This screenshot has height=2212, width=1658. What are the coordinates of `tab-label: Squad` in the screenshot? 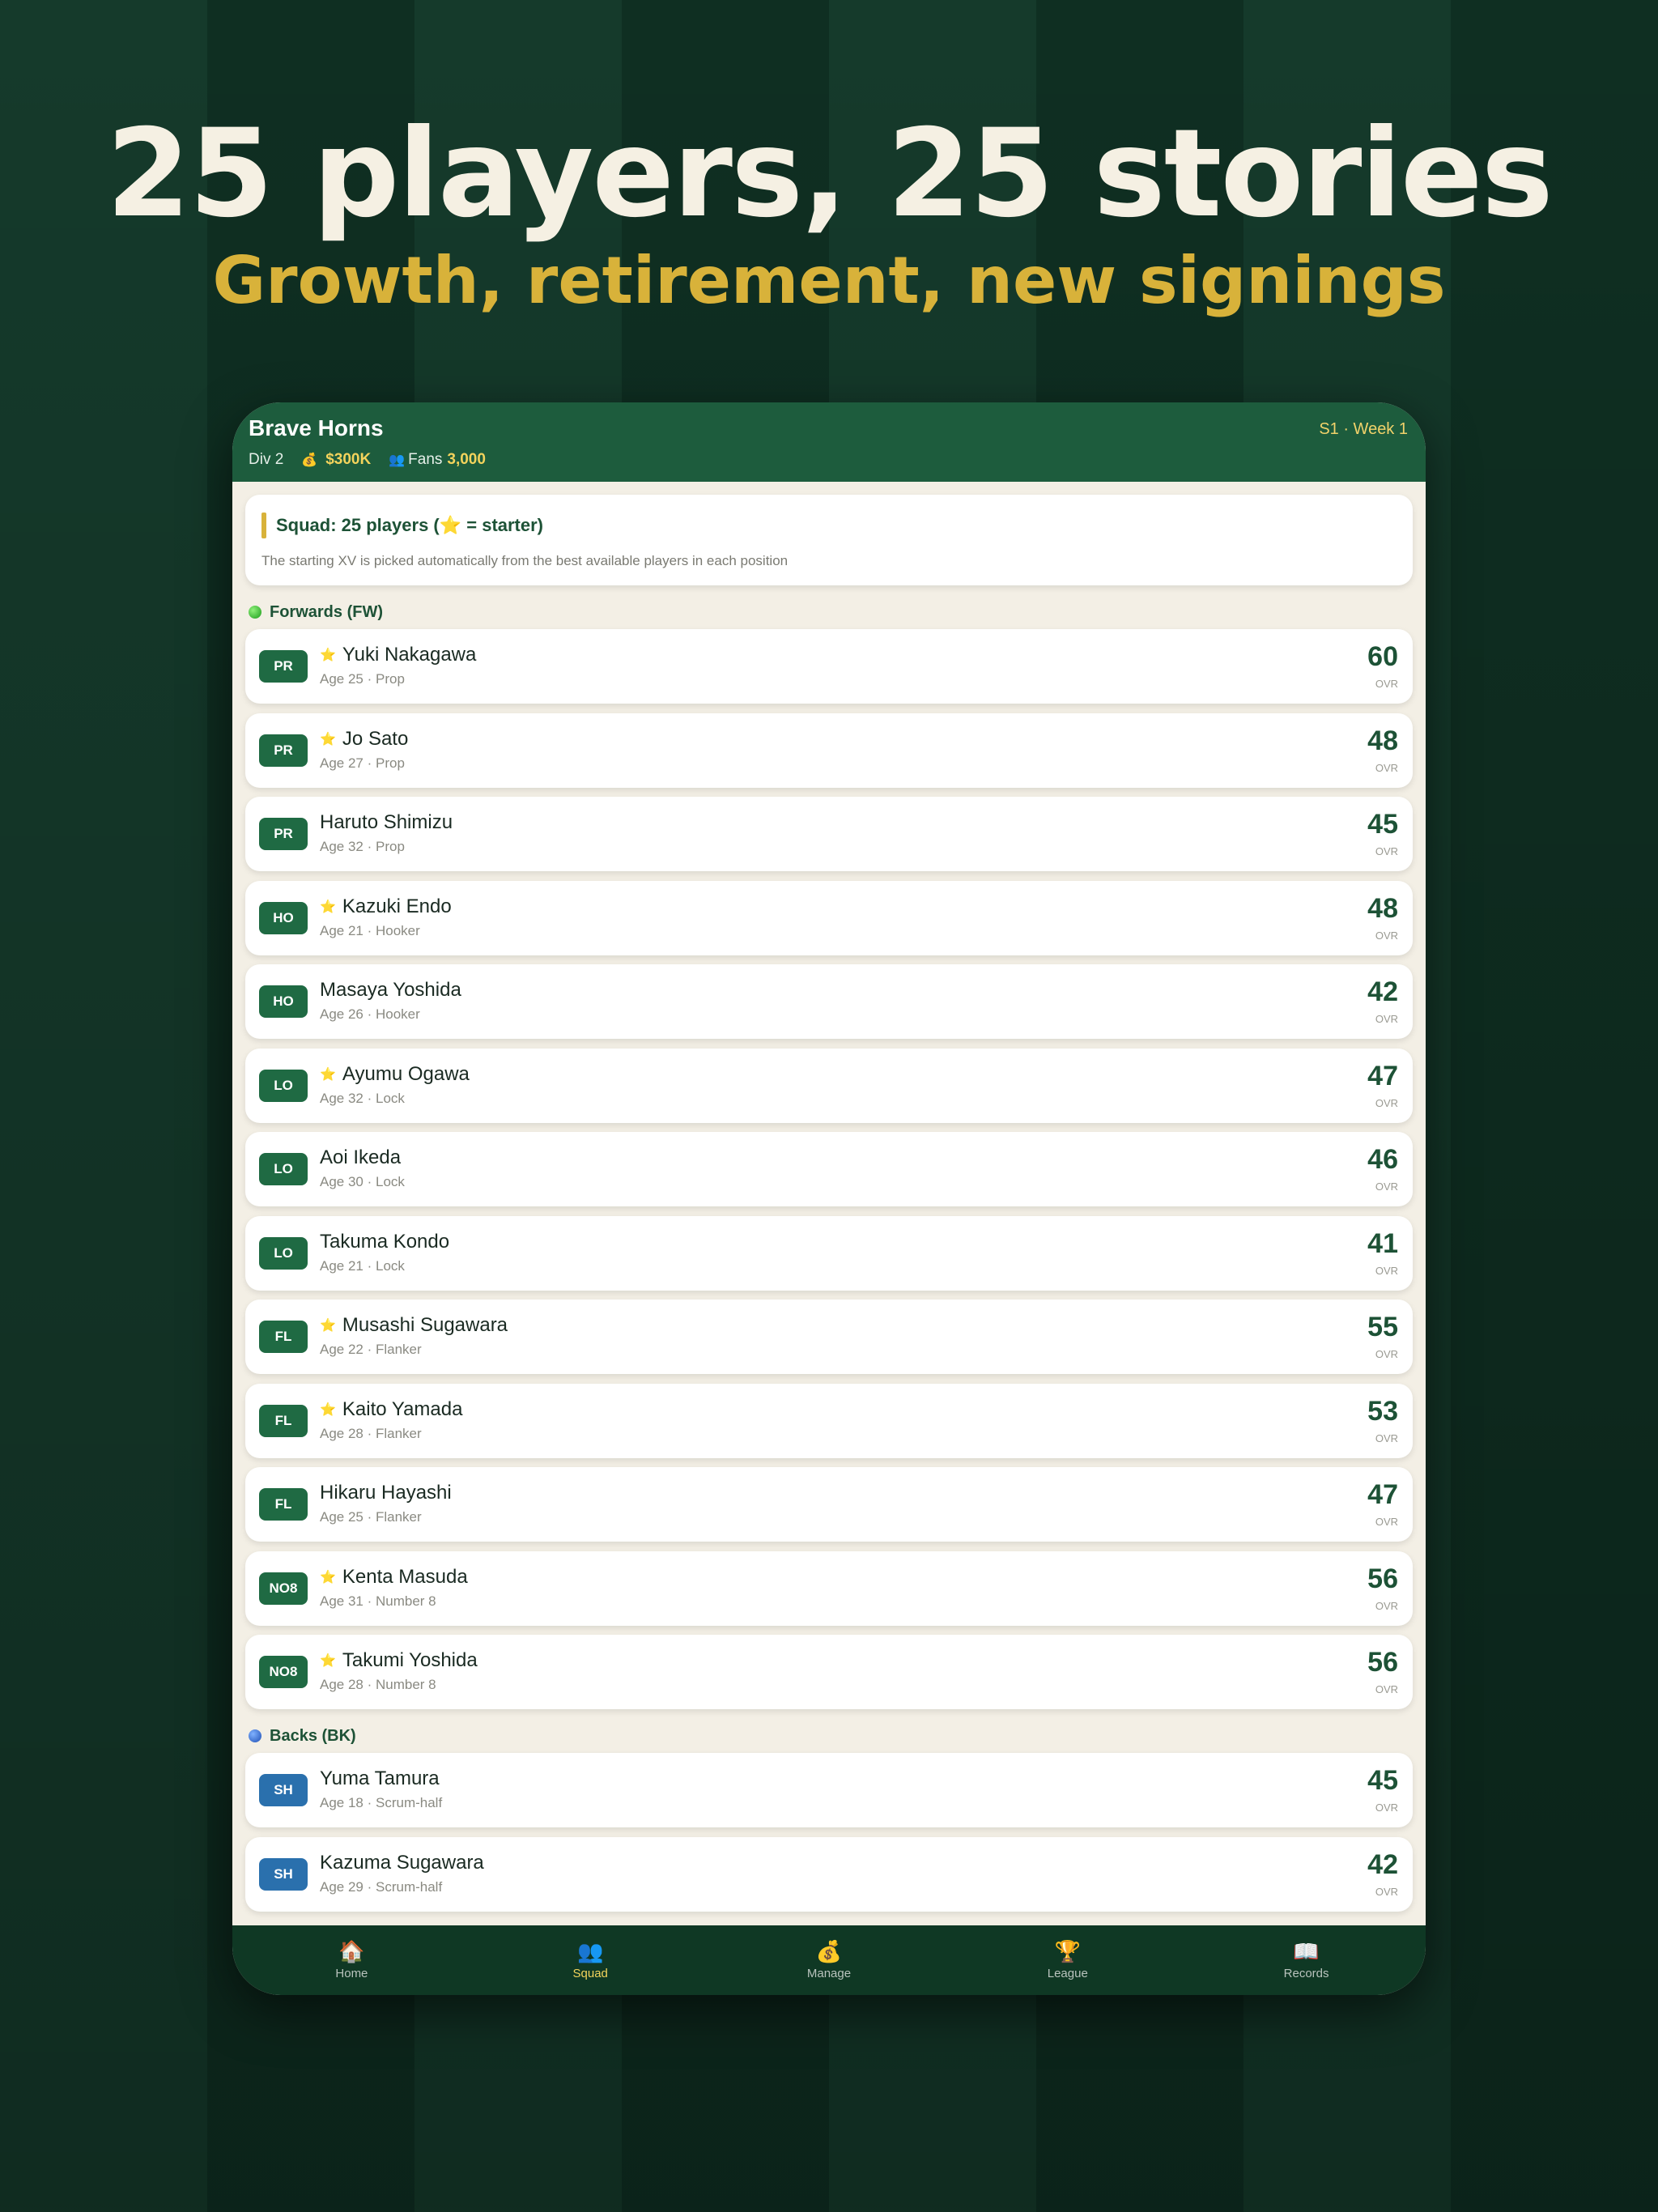 It's located at (590, 1973).